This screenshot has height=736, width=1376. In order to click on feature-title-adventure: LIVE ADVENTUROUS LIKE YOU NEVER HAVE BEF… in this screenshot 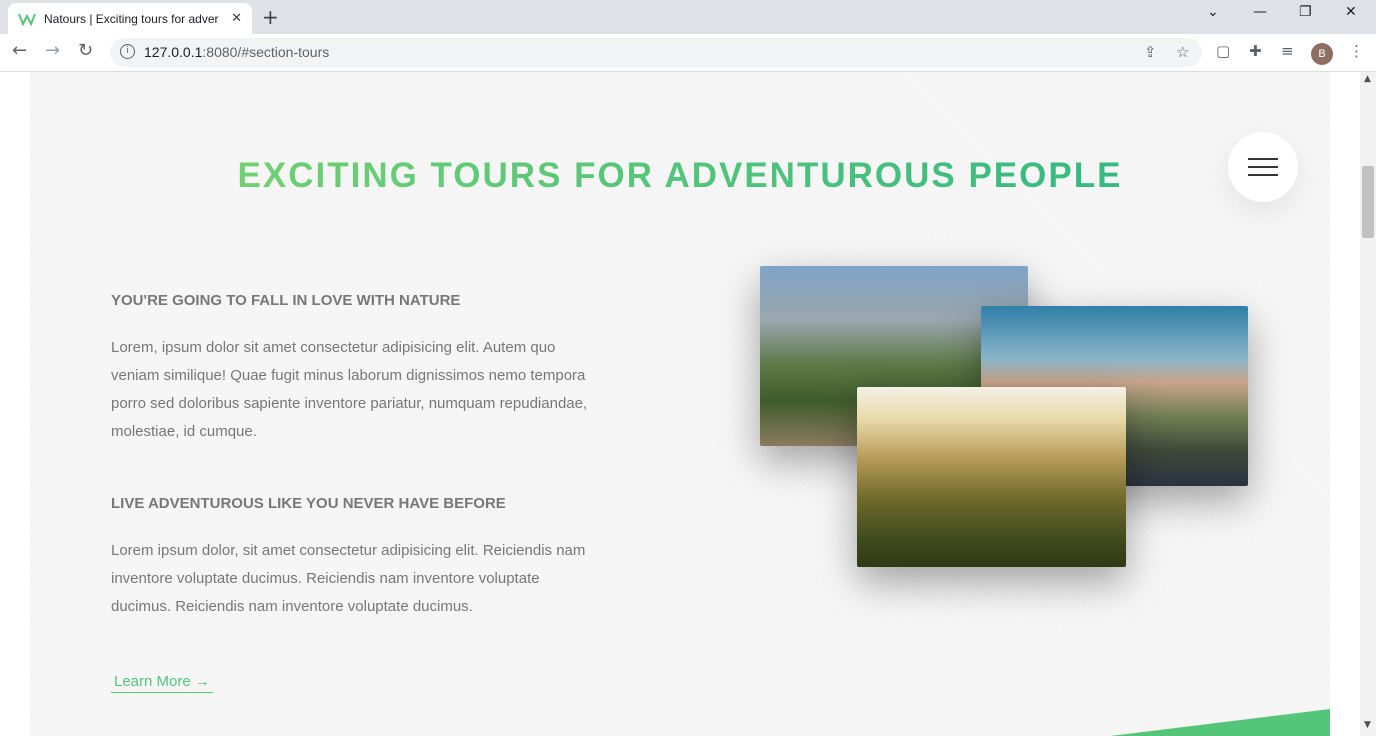, I will do `click(308, 503)`.